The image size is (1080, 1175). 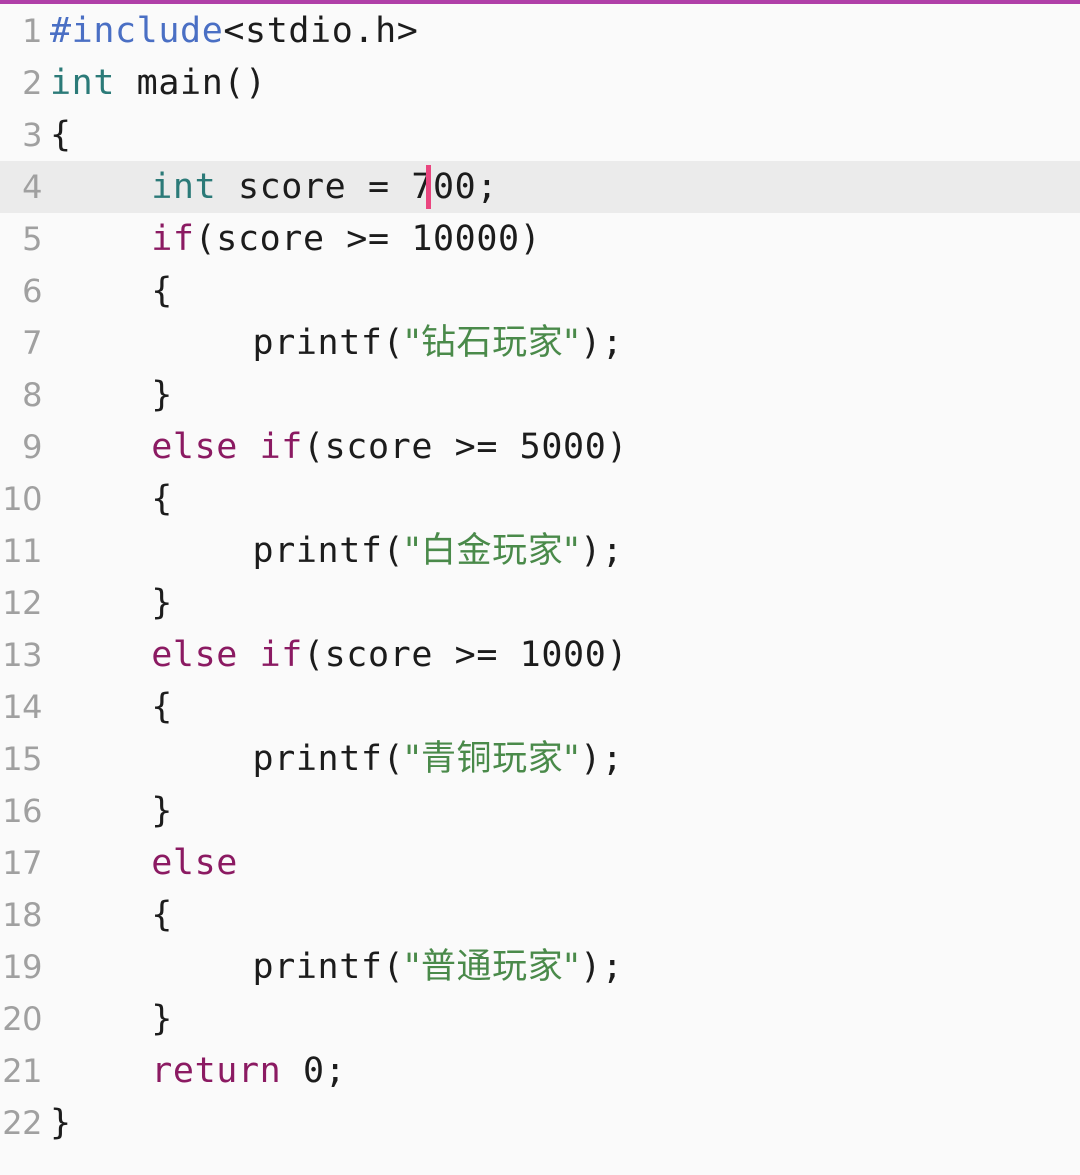 What do you see at coordinates (22, 915) in the screenshot?
I see `line-number: 18` at bounding box center [22, 915].